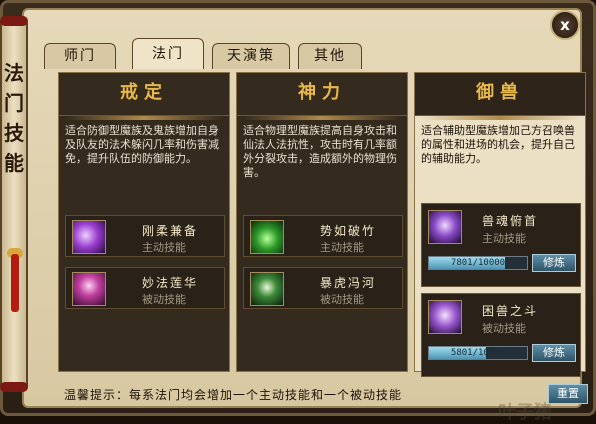 The height and width of the screenshot is (424, 596). I want to click on progress-text: 7801/10000, so click(478, 263).